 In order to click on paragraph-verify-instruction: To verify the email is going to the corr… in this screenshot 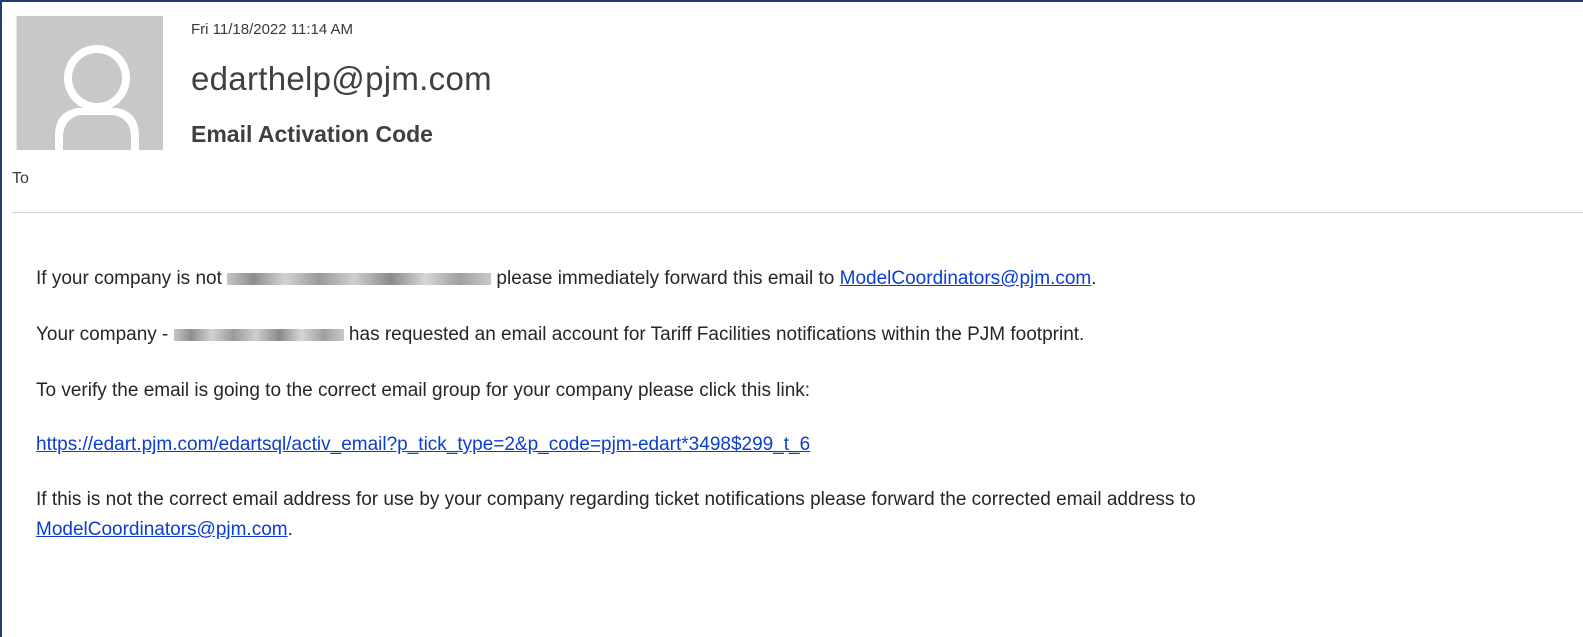, I will do `click(423, 390)`.